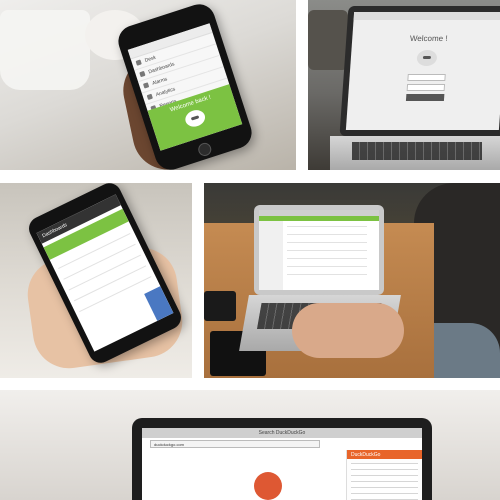 The image size is (500, 500). What do you see at coordinates (138, 62) in the screenshot?
I see `desk-icon` at bounding box center [138, 62].